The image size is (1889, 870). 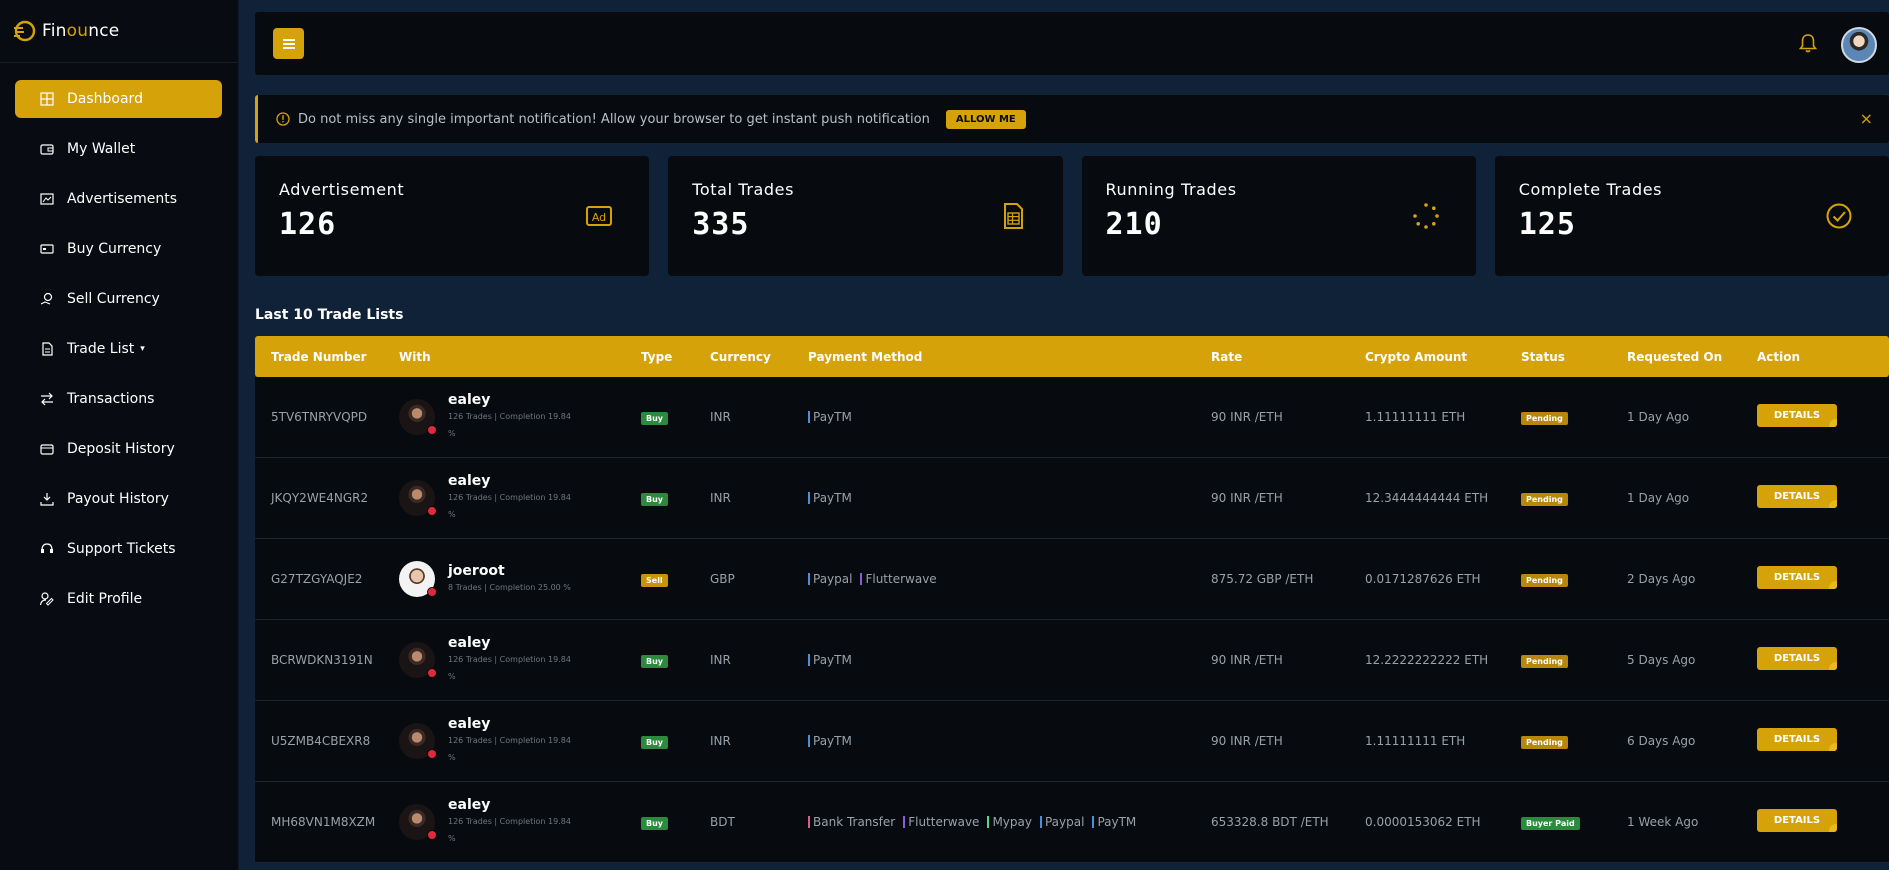 What do you see at coordinates (118, 549) in the screenshot?
I see `sidebar-item-support-tickets: Support Tickets` at bounding box center [118, 549].